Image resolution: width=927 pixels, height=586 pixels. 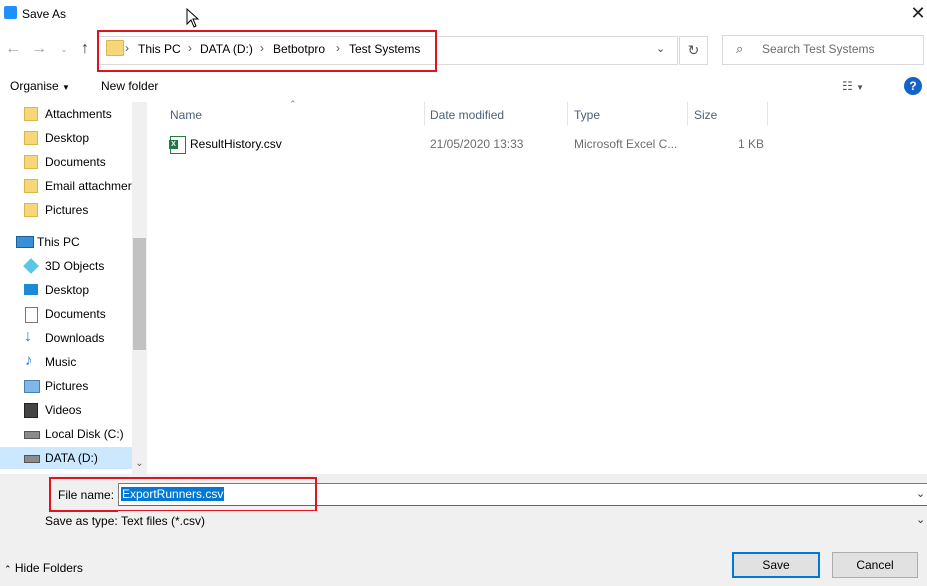 What do you see at coordinates (236, 144) in the screenshot?
I see `file-name: ResultHistory.csv` at bounding box center [236, 144].